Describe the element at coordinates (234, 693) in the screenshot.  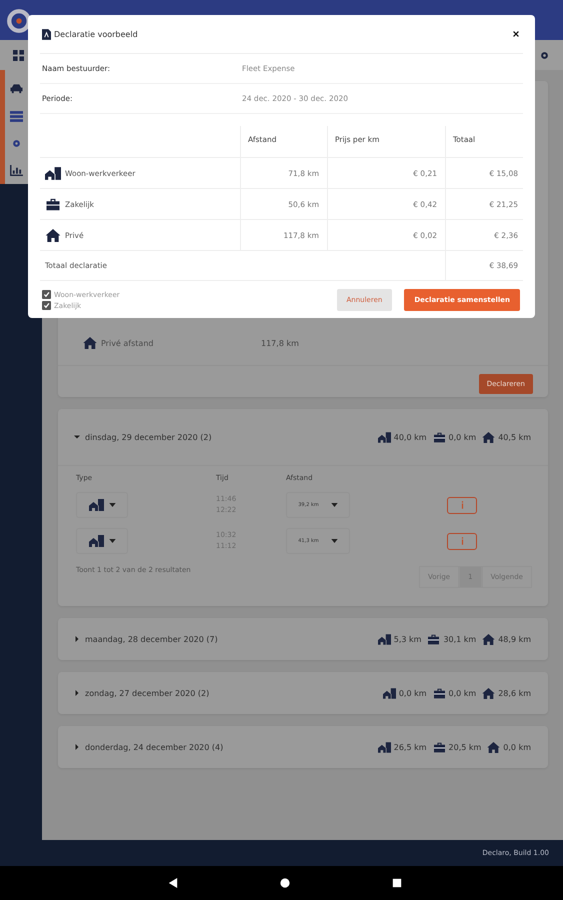
I see `day-title: zondag, 27 december 2020 (2)` at that location.